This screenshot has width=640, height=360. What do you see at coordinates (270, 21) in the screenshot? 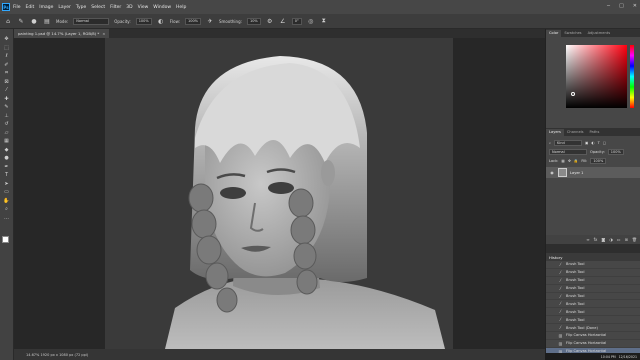
I see `smoothing-options-gear-icon: ⚙` at bounding box center [270, 21].